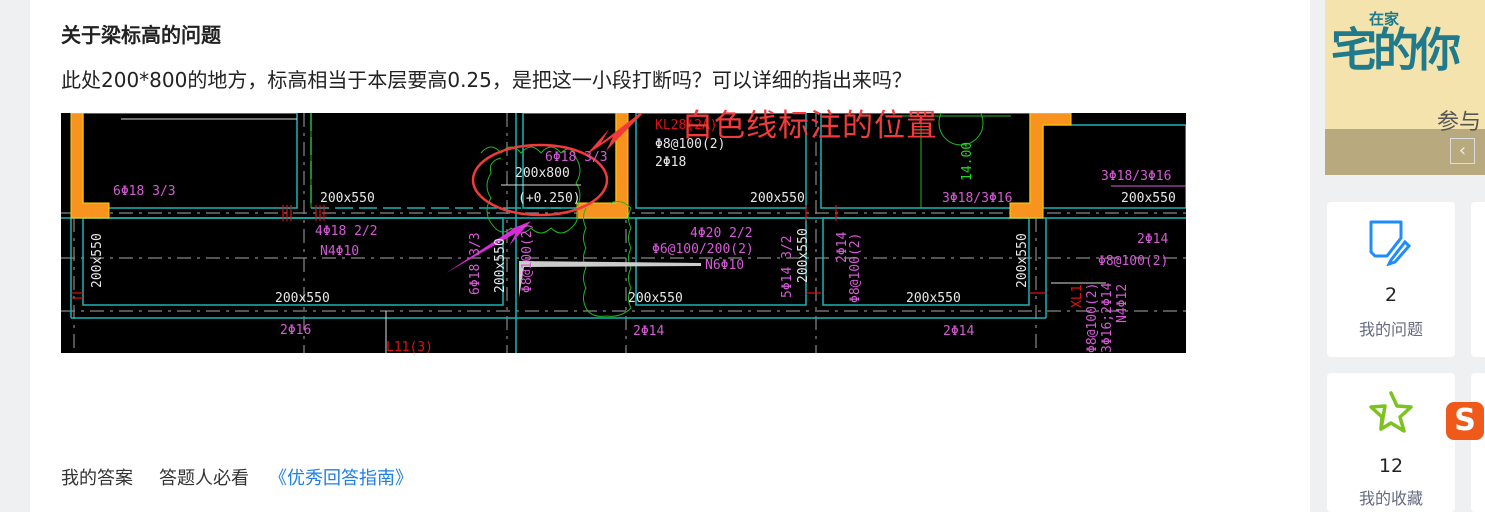 The height and width of the screenshot is (512, 1485). What do you see at coordinates (346, 231) in the screenshot?
I see `cad-label: 4Φ18 2/2` at bounding box center [346, 231].